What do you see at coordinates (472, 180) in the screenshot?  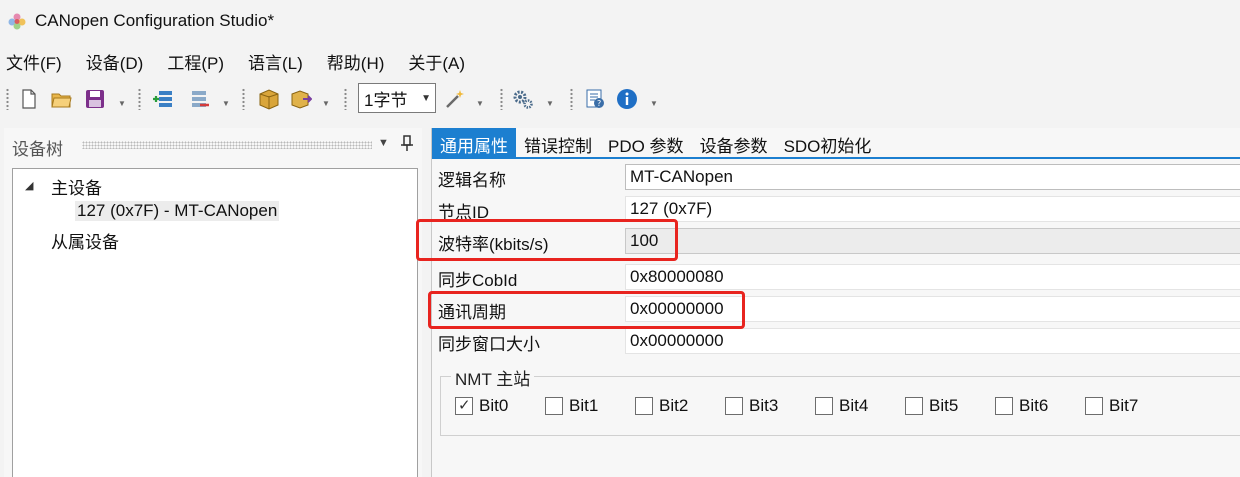 I see `property-label: 逻辑名称` at bounding box center [472, 180].